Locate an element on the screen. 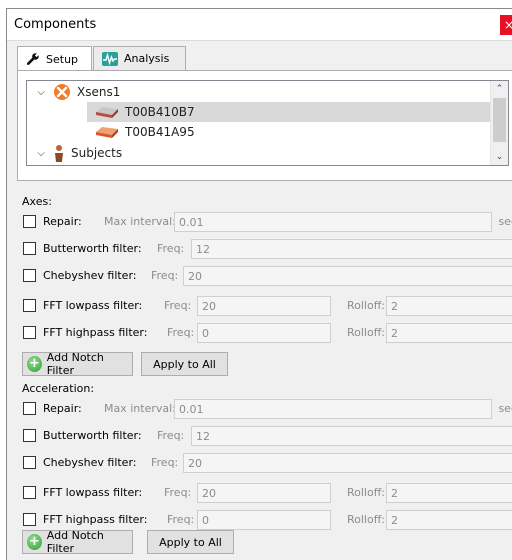 This screenshot has height=560, width=512. xsens-device-icon is located at coordinates (62, 92).